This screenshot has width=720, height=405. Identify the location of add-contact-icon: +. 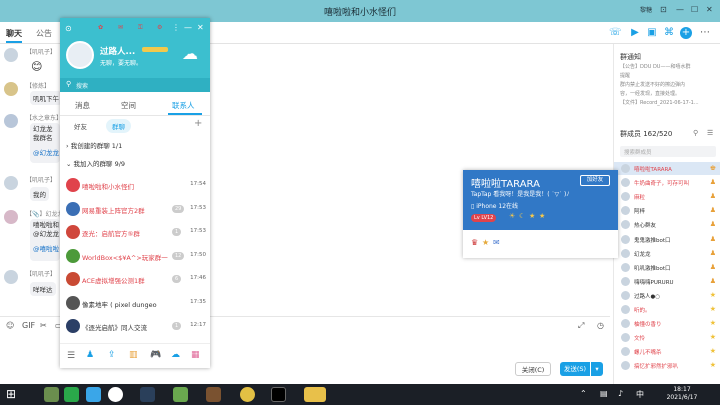
(198, 123).